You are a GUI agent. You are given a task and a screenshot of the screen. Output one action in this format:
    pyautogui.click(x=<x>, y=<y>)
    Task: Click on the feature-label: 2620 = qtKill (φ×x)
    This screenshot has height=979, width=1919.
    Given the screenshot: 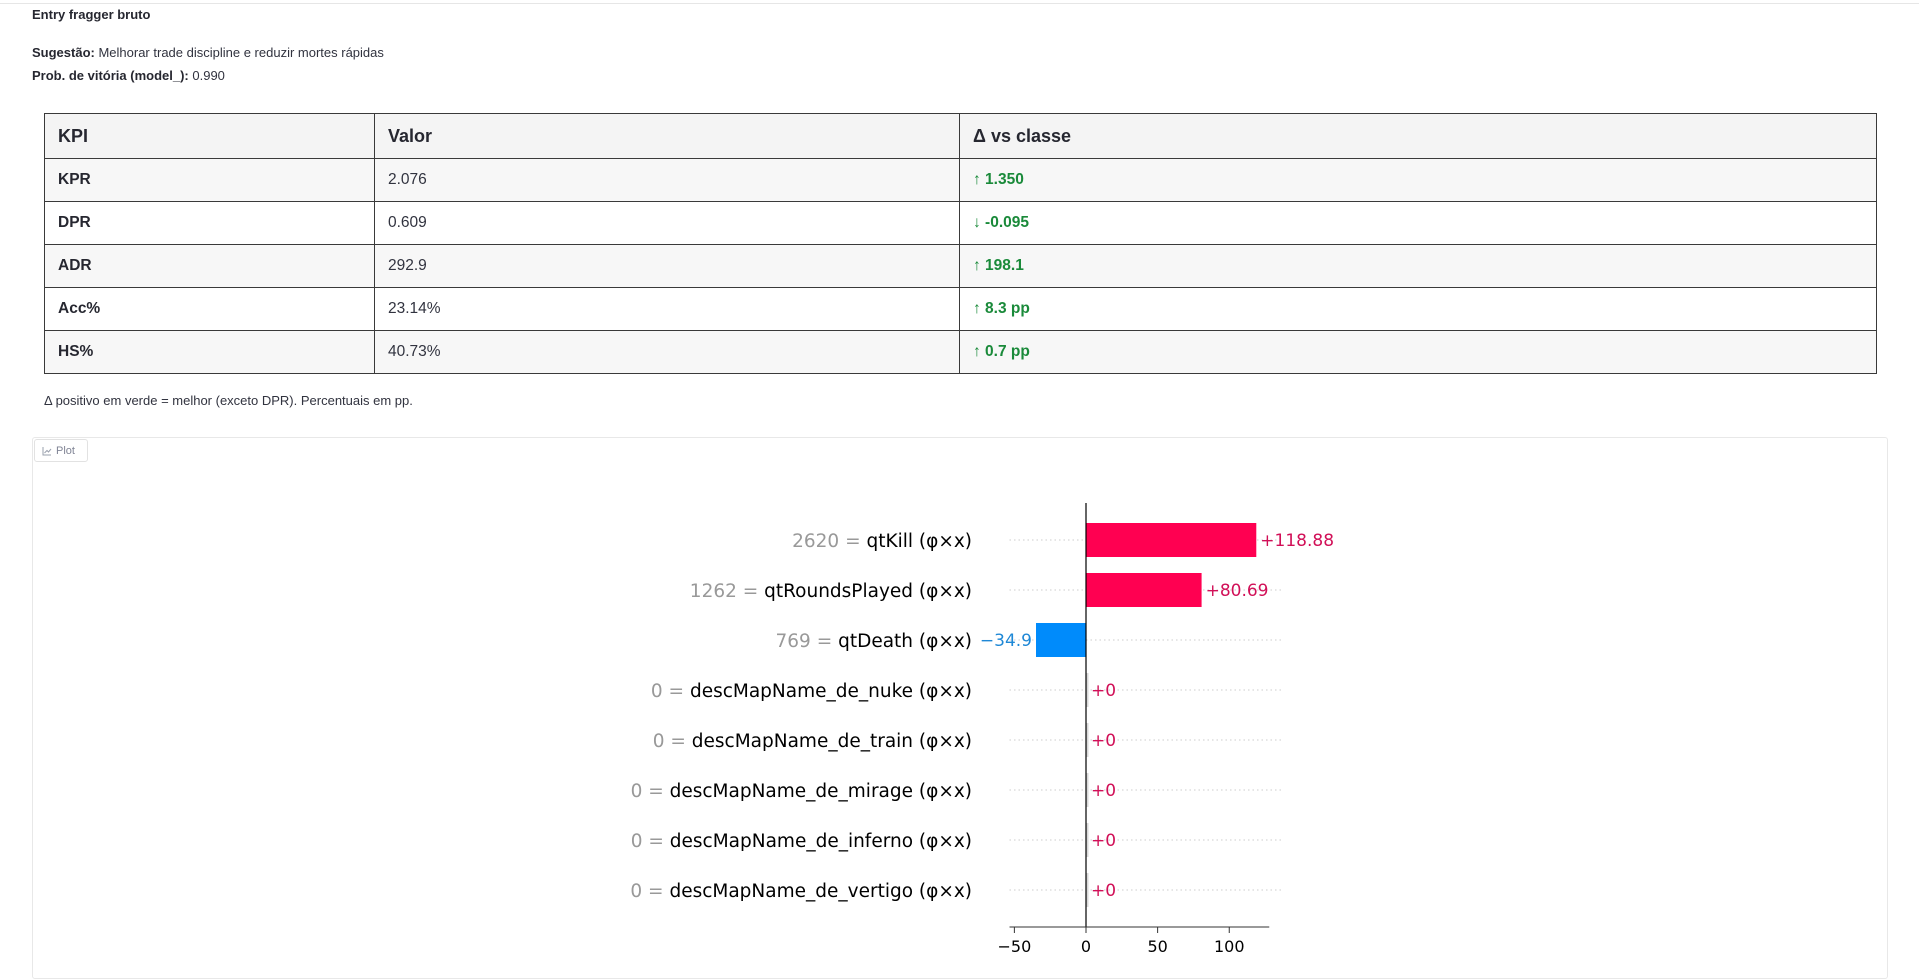 What is the action you would take?
    pyautogui.click(x=882, y=541)
    